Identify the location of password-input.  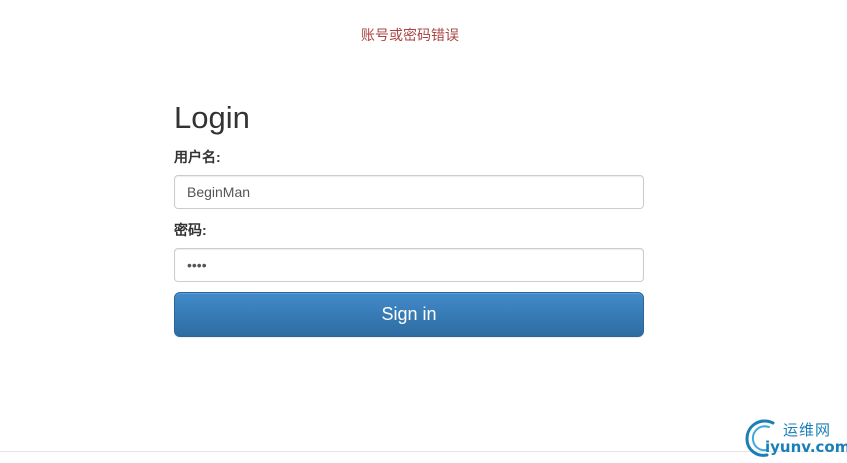
(409, 265).